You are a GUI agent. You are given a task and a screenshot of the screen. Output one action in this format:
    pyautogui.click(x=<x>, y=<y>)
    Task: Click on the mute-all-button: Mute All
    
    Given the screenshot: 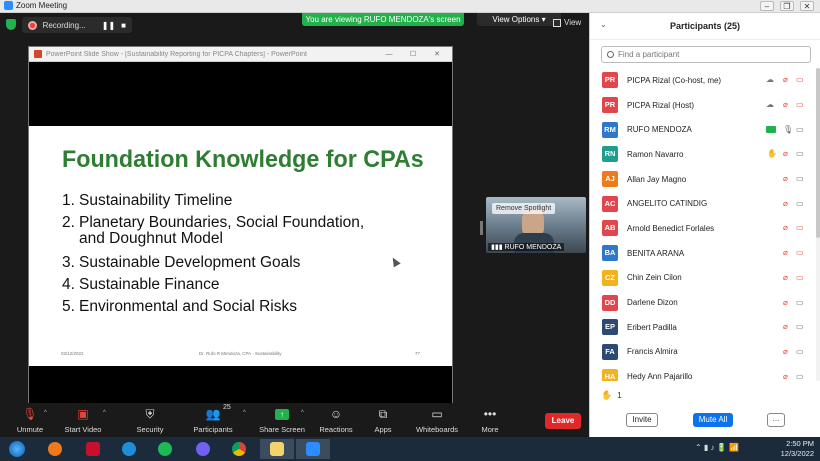 What is the action you would take?
    pyautogui.click(x=713, y=420)
    